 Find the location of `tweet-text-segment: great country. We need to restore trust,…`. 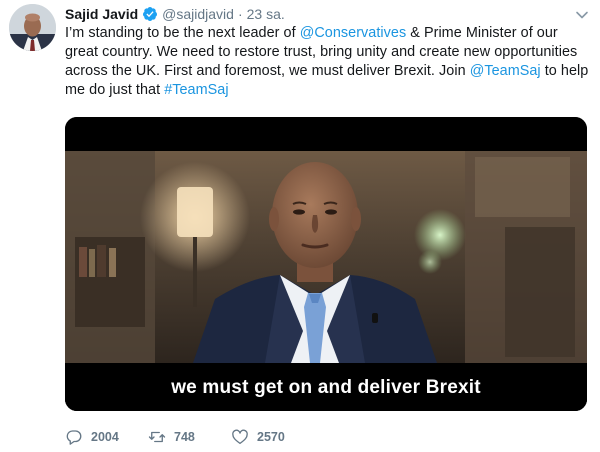

tweet-text-segment: great country. We need to restore trust,… is located at coordinates (321, 52).